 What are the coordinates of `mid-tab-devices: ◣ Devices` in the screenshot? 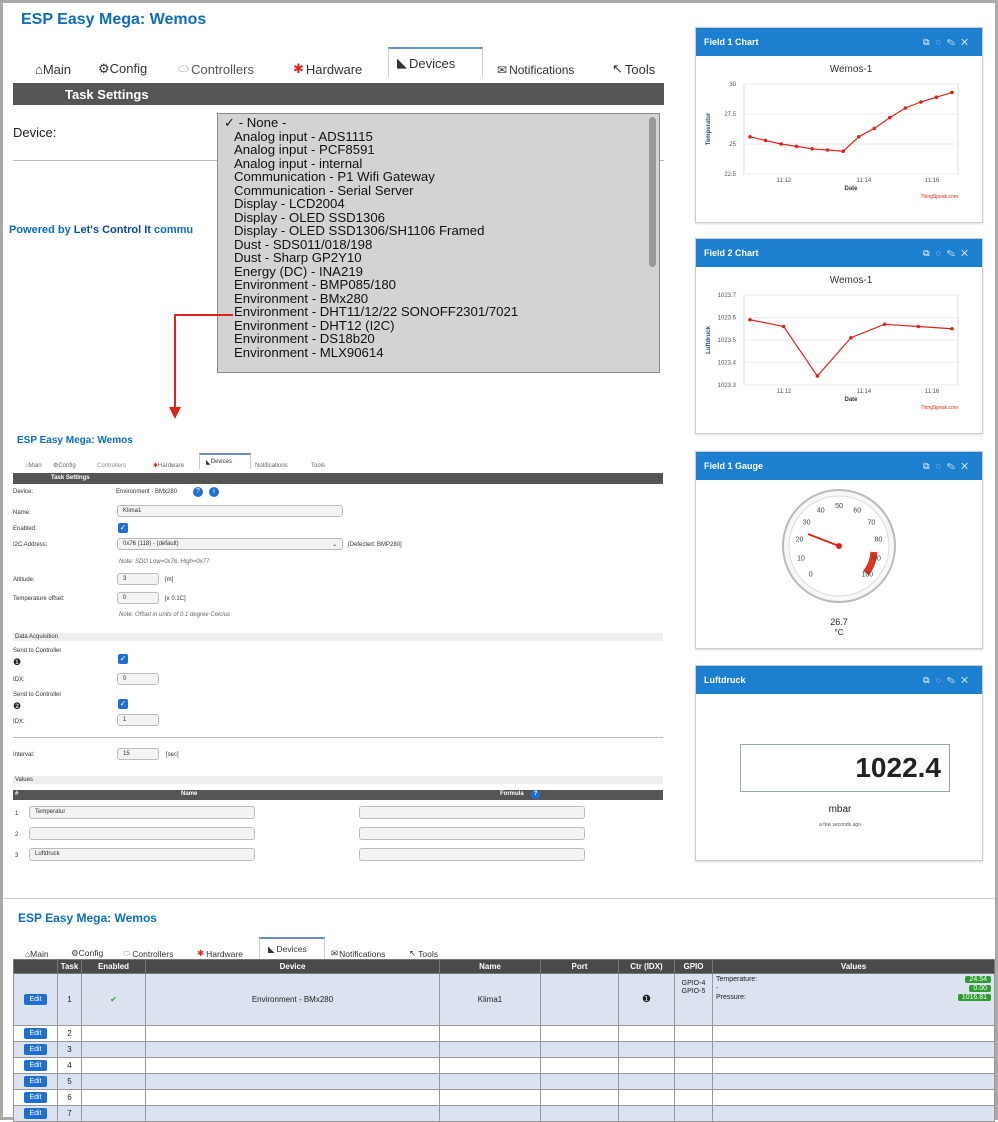 It's located at (225, 461).